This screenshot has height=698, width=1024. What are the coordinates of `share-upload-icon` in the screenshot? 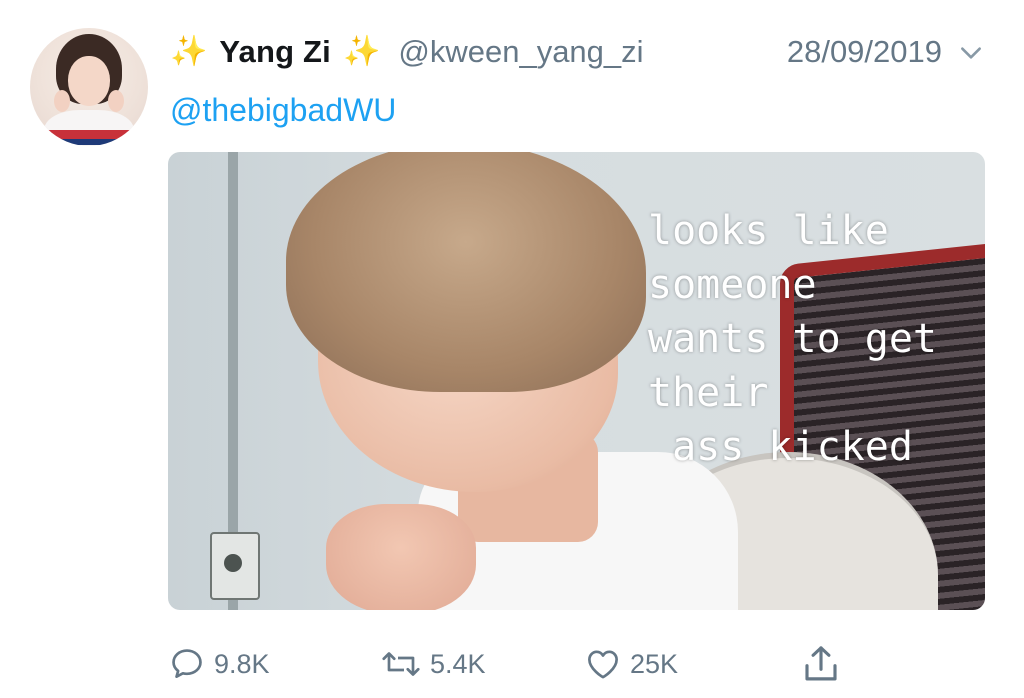 It's located at (821, 663).